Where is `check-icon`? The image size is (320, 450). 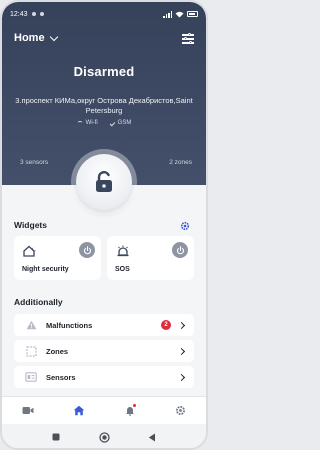
check-icon is located at coordinates (112, 123).